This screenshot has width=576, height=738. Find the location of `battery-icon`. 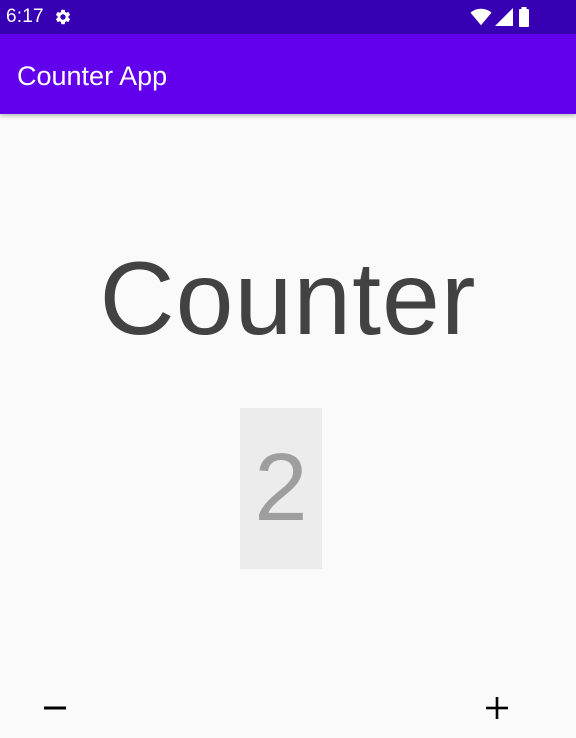

battery-icon is located at coordinates (524, 17).